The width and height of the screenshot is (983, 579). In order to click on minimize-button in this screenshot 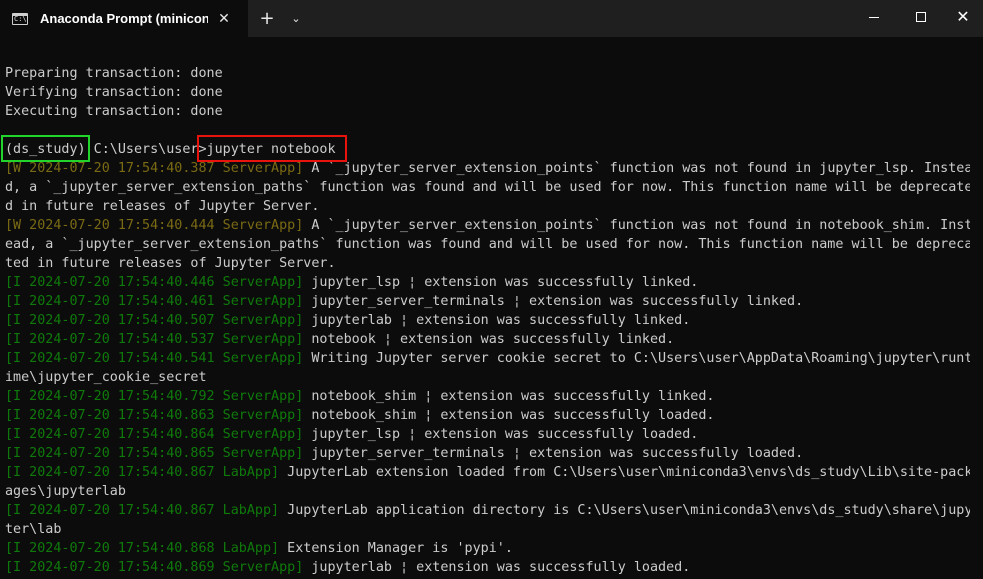, I will do `click(874, 17)`.